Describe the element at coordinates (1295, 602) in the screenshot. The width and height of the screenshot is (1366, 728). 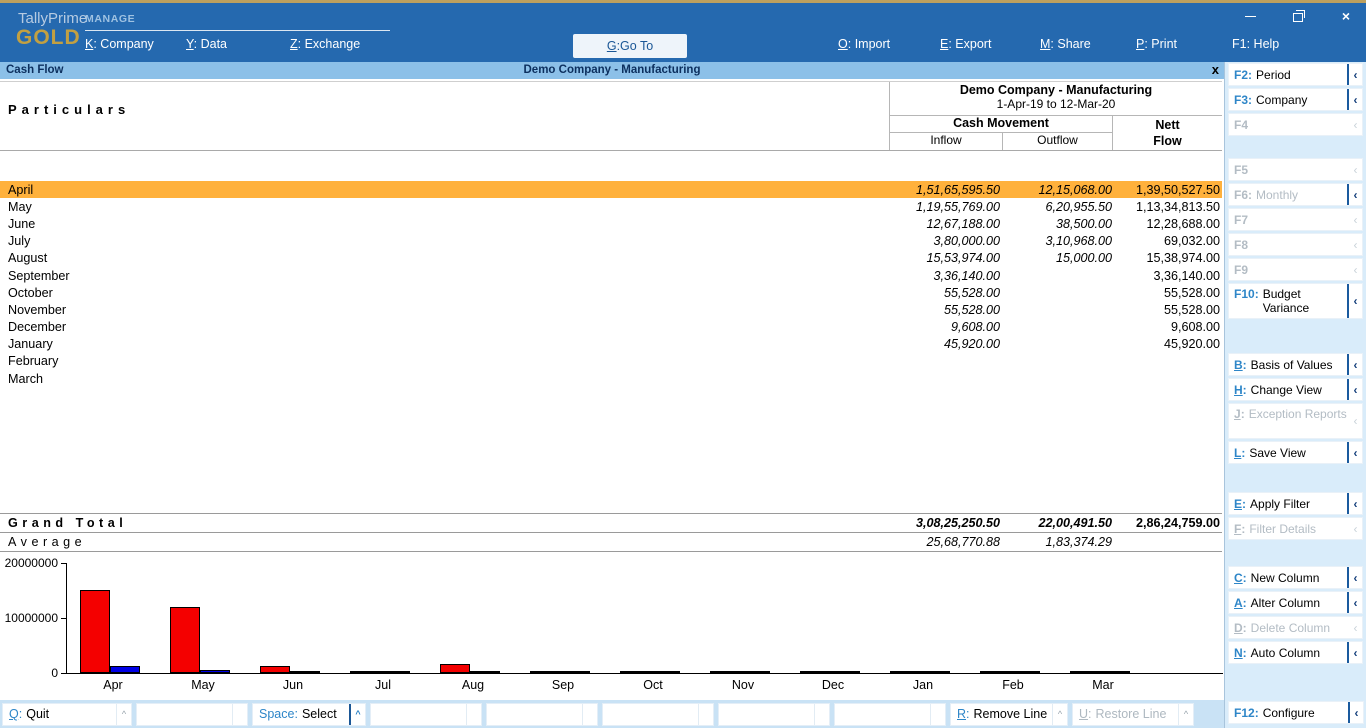
I see `sidebar-button-alter-column: AAlter Column ‹` at that location.